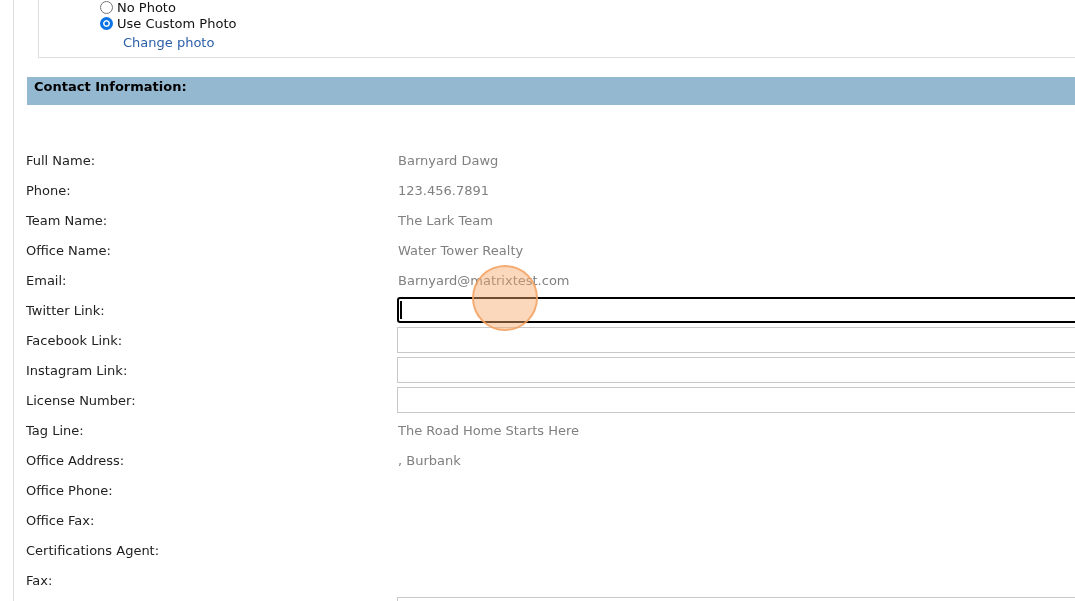  I want to click on field-value: 123.456.7891, so click(443, 190).